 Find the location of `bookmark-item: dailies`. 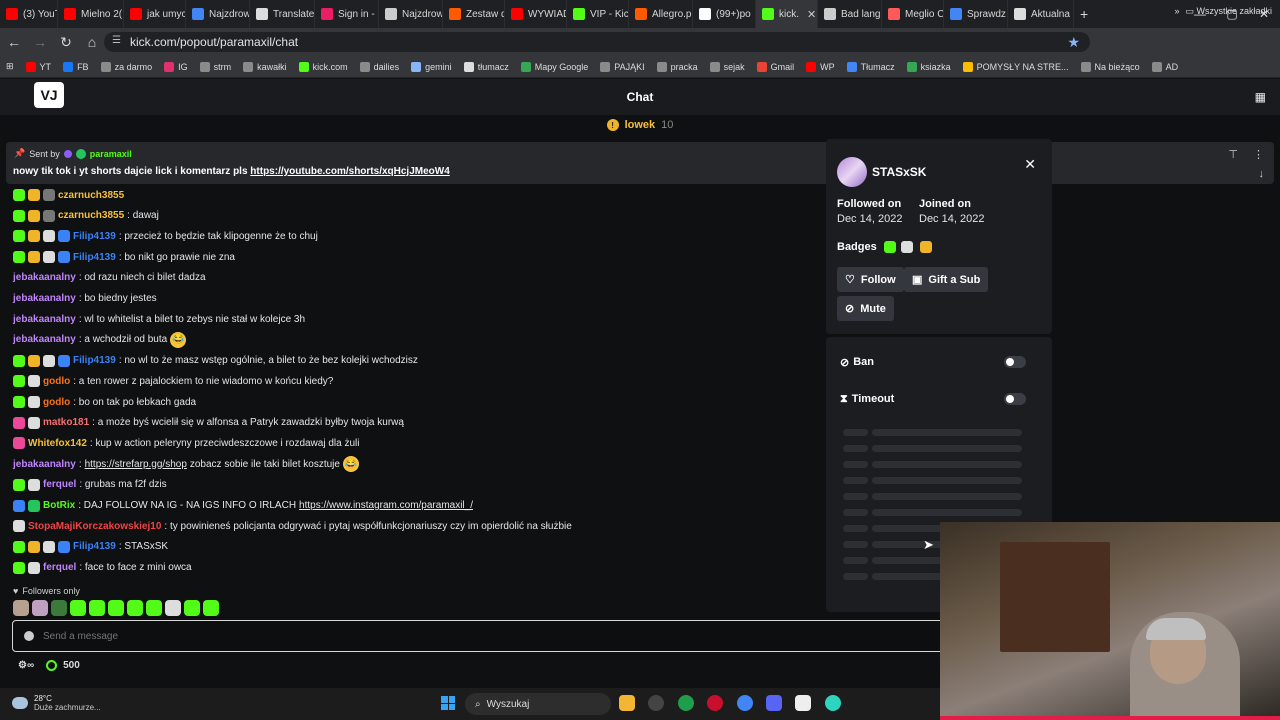

bookmark-item: dailies is located at coordinates (380, 66).